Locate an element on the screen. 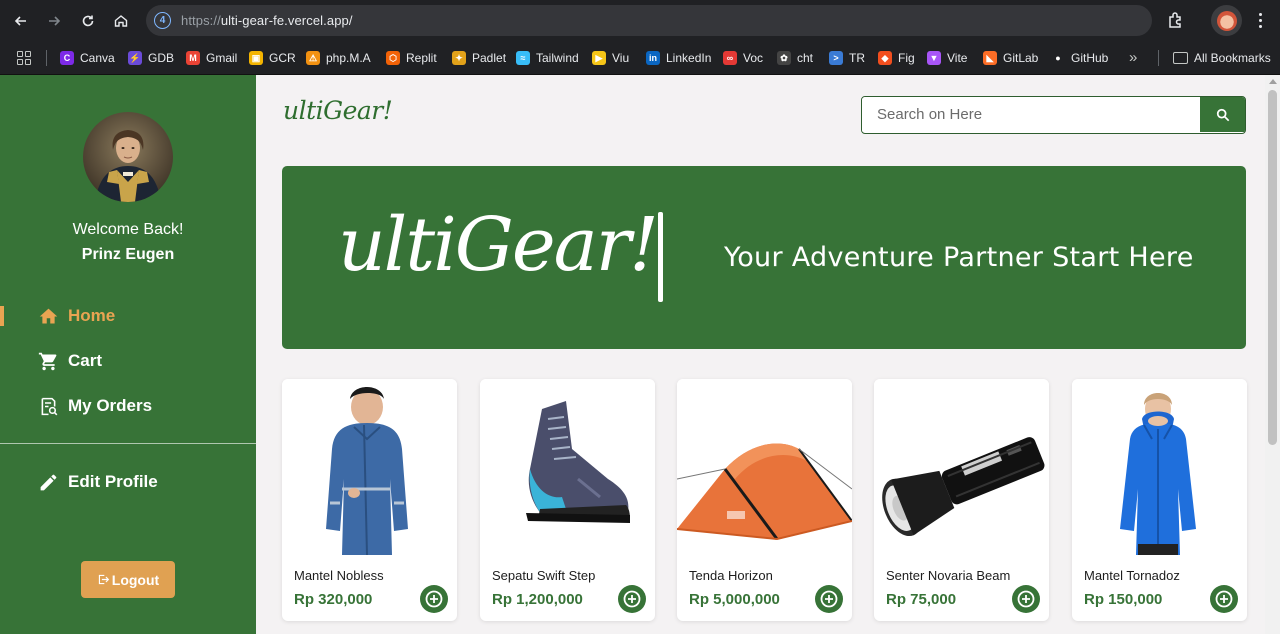 The image size is (1280, 634). more-bookmarks-icon: » is located at coordinates (1133, 57).